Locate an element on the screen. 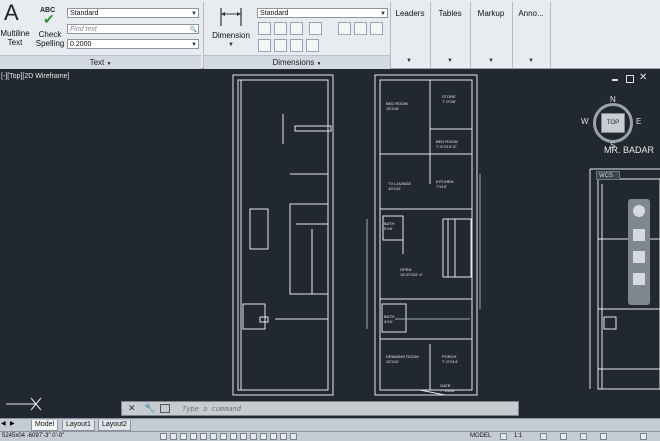  room-label: BED ROOM 15'X16' is located at coordinates (397, 106).